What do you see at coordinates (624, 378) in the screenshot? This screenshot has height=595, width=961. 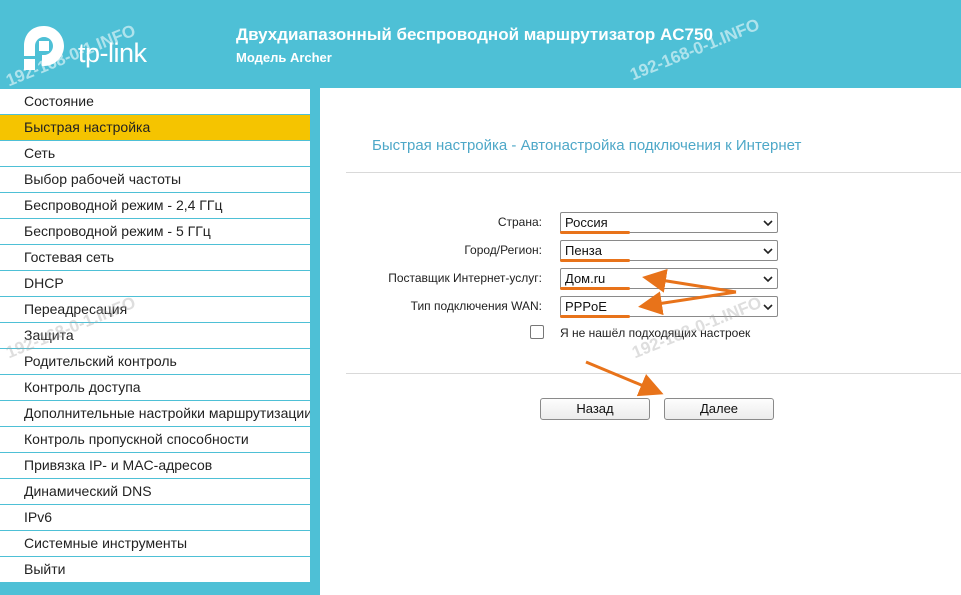 I see `arrow-to-next` at bounding box center [624, 378].